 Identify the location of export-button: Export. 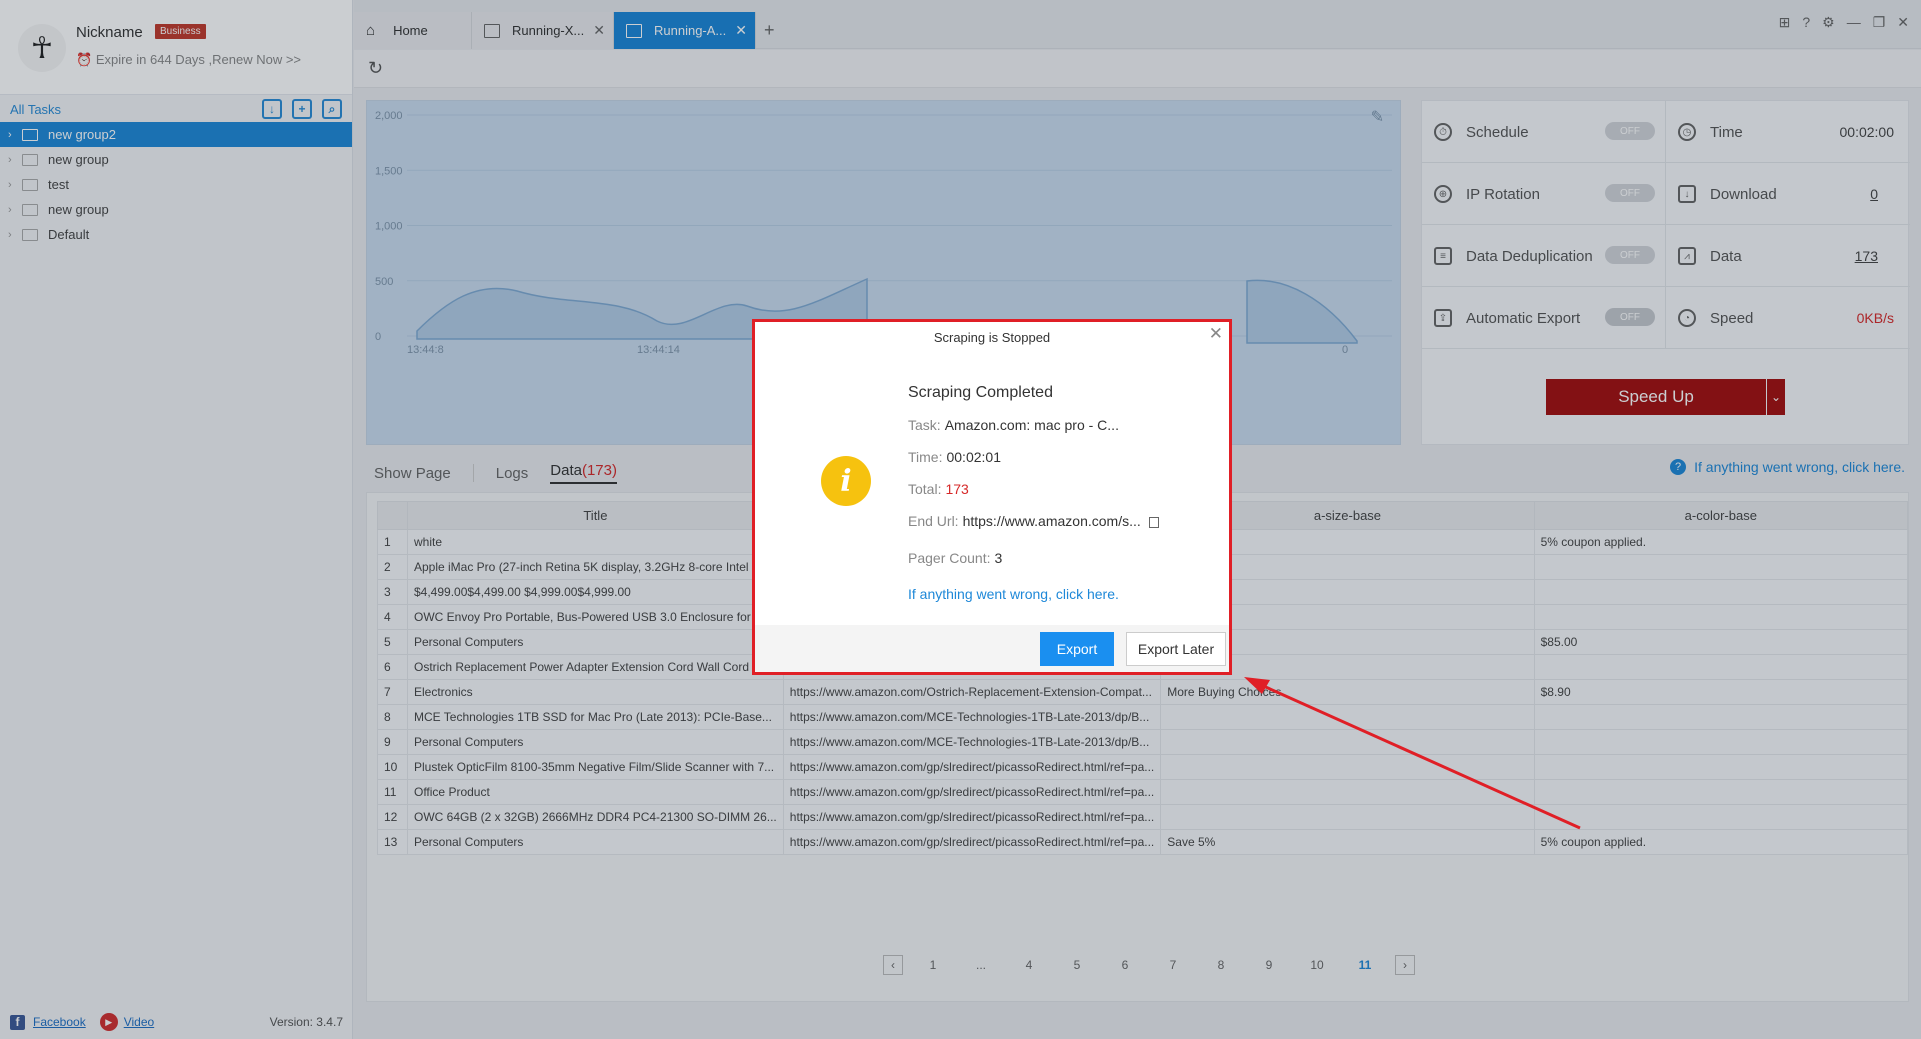
(1077, 649).